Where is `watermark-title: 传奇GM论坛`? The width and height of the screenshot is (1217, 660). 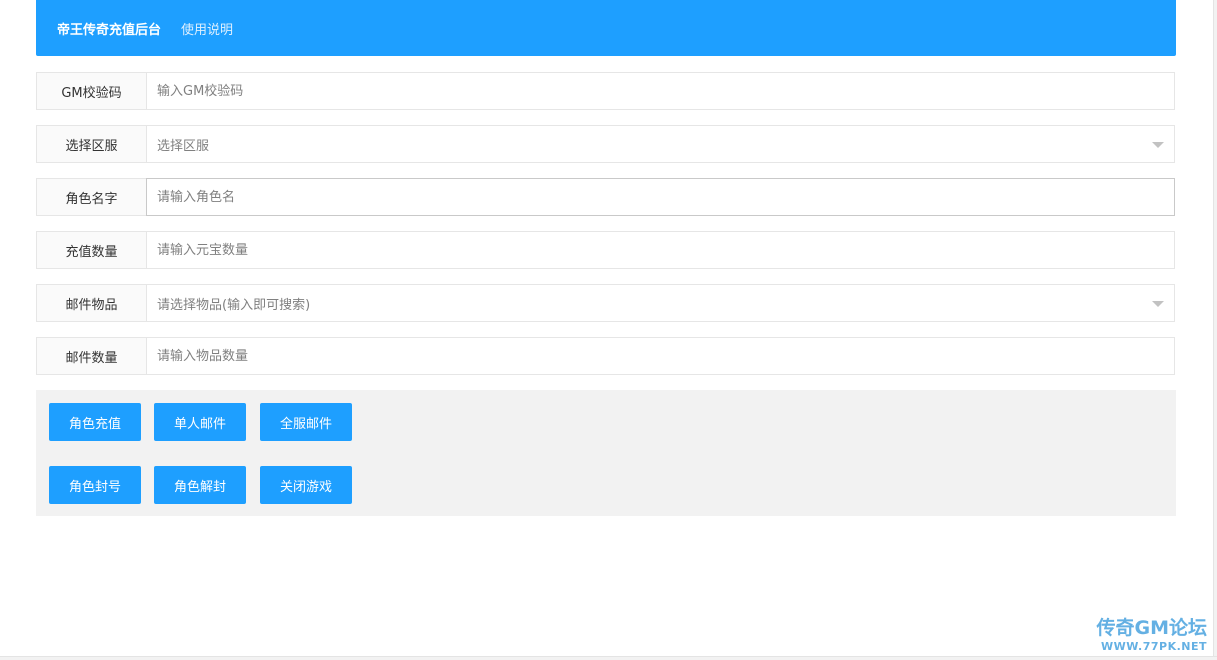 watermark-title: 传奇GM论坛 is located at coordinates (1151, 628).